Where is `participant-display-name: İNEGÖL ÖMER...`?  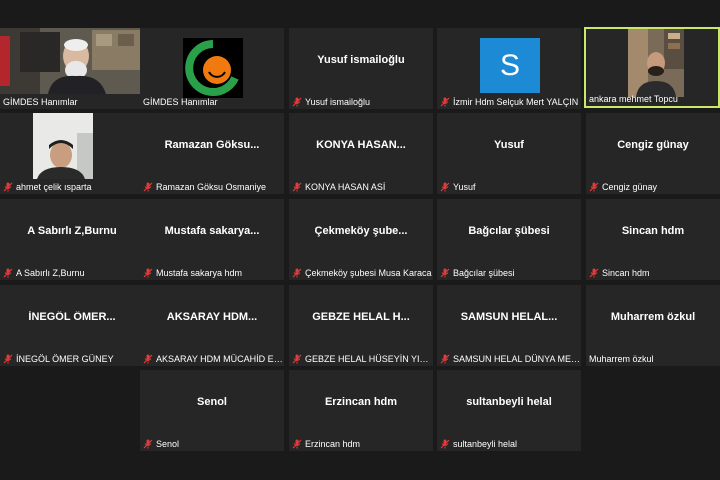 participant-display-name: İNEGÖL ÖMER... is located at coordinates (72, 317).